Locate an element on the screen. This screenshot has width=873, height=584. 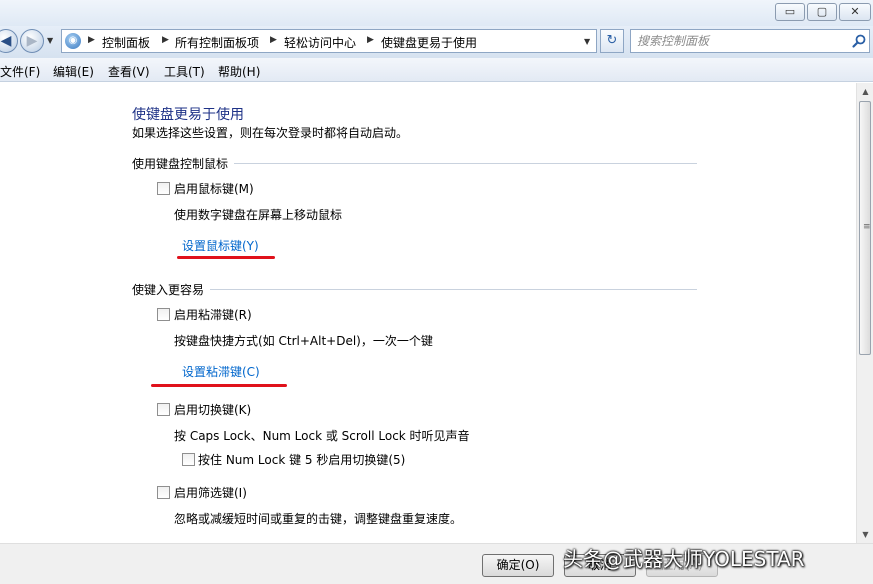
filter-keys-checkbox is located at coordinates (163, 492).